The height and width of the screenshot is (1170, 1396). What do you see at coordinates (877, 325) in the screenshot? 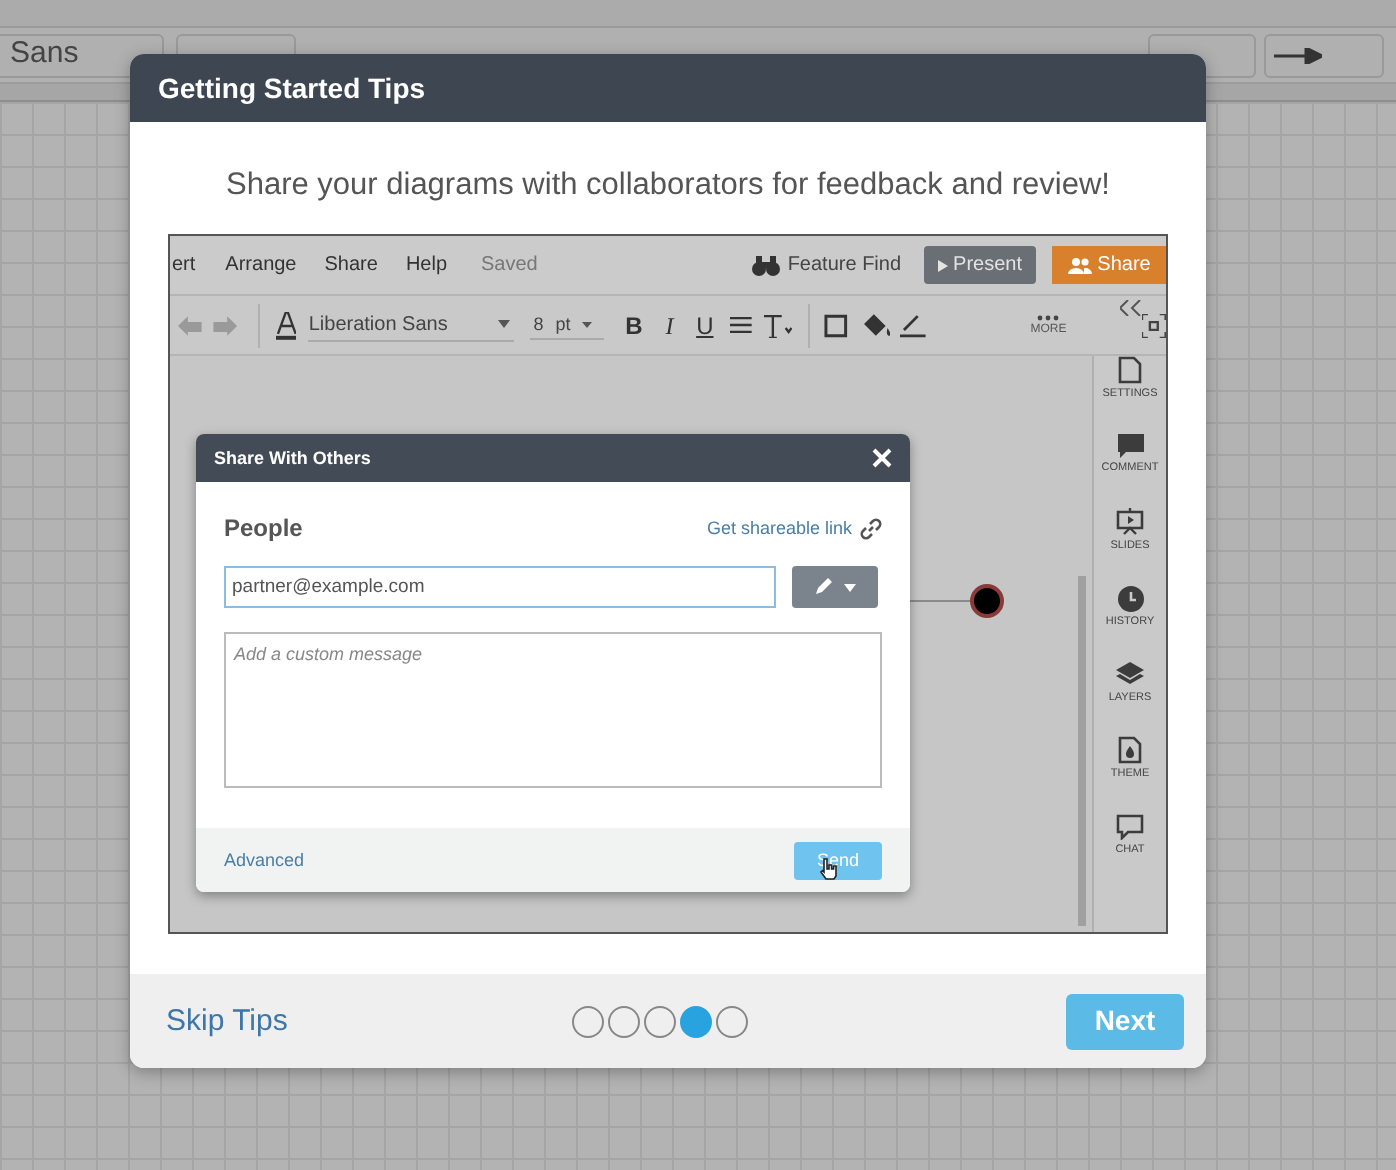
I see `paint-bucket-icon` at bounding box center [877, 325].